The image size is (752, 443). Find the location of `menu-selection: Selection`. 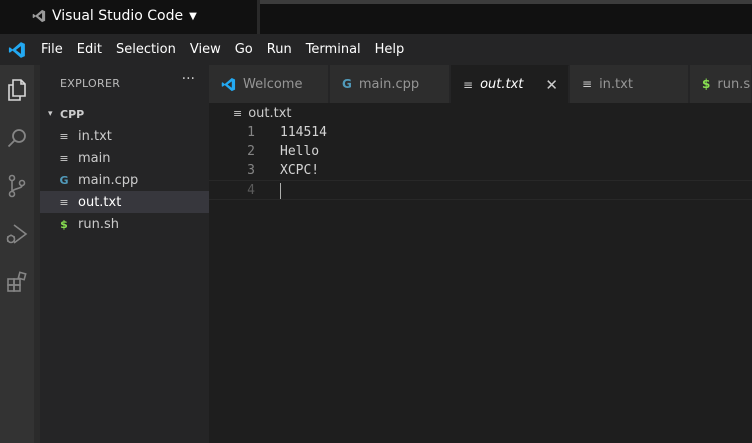

menu-selection: Selection is located at coordinates (146, 49).